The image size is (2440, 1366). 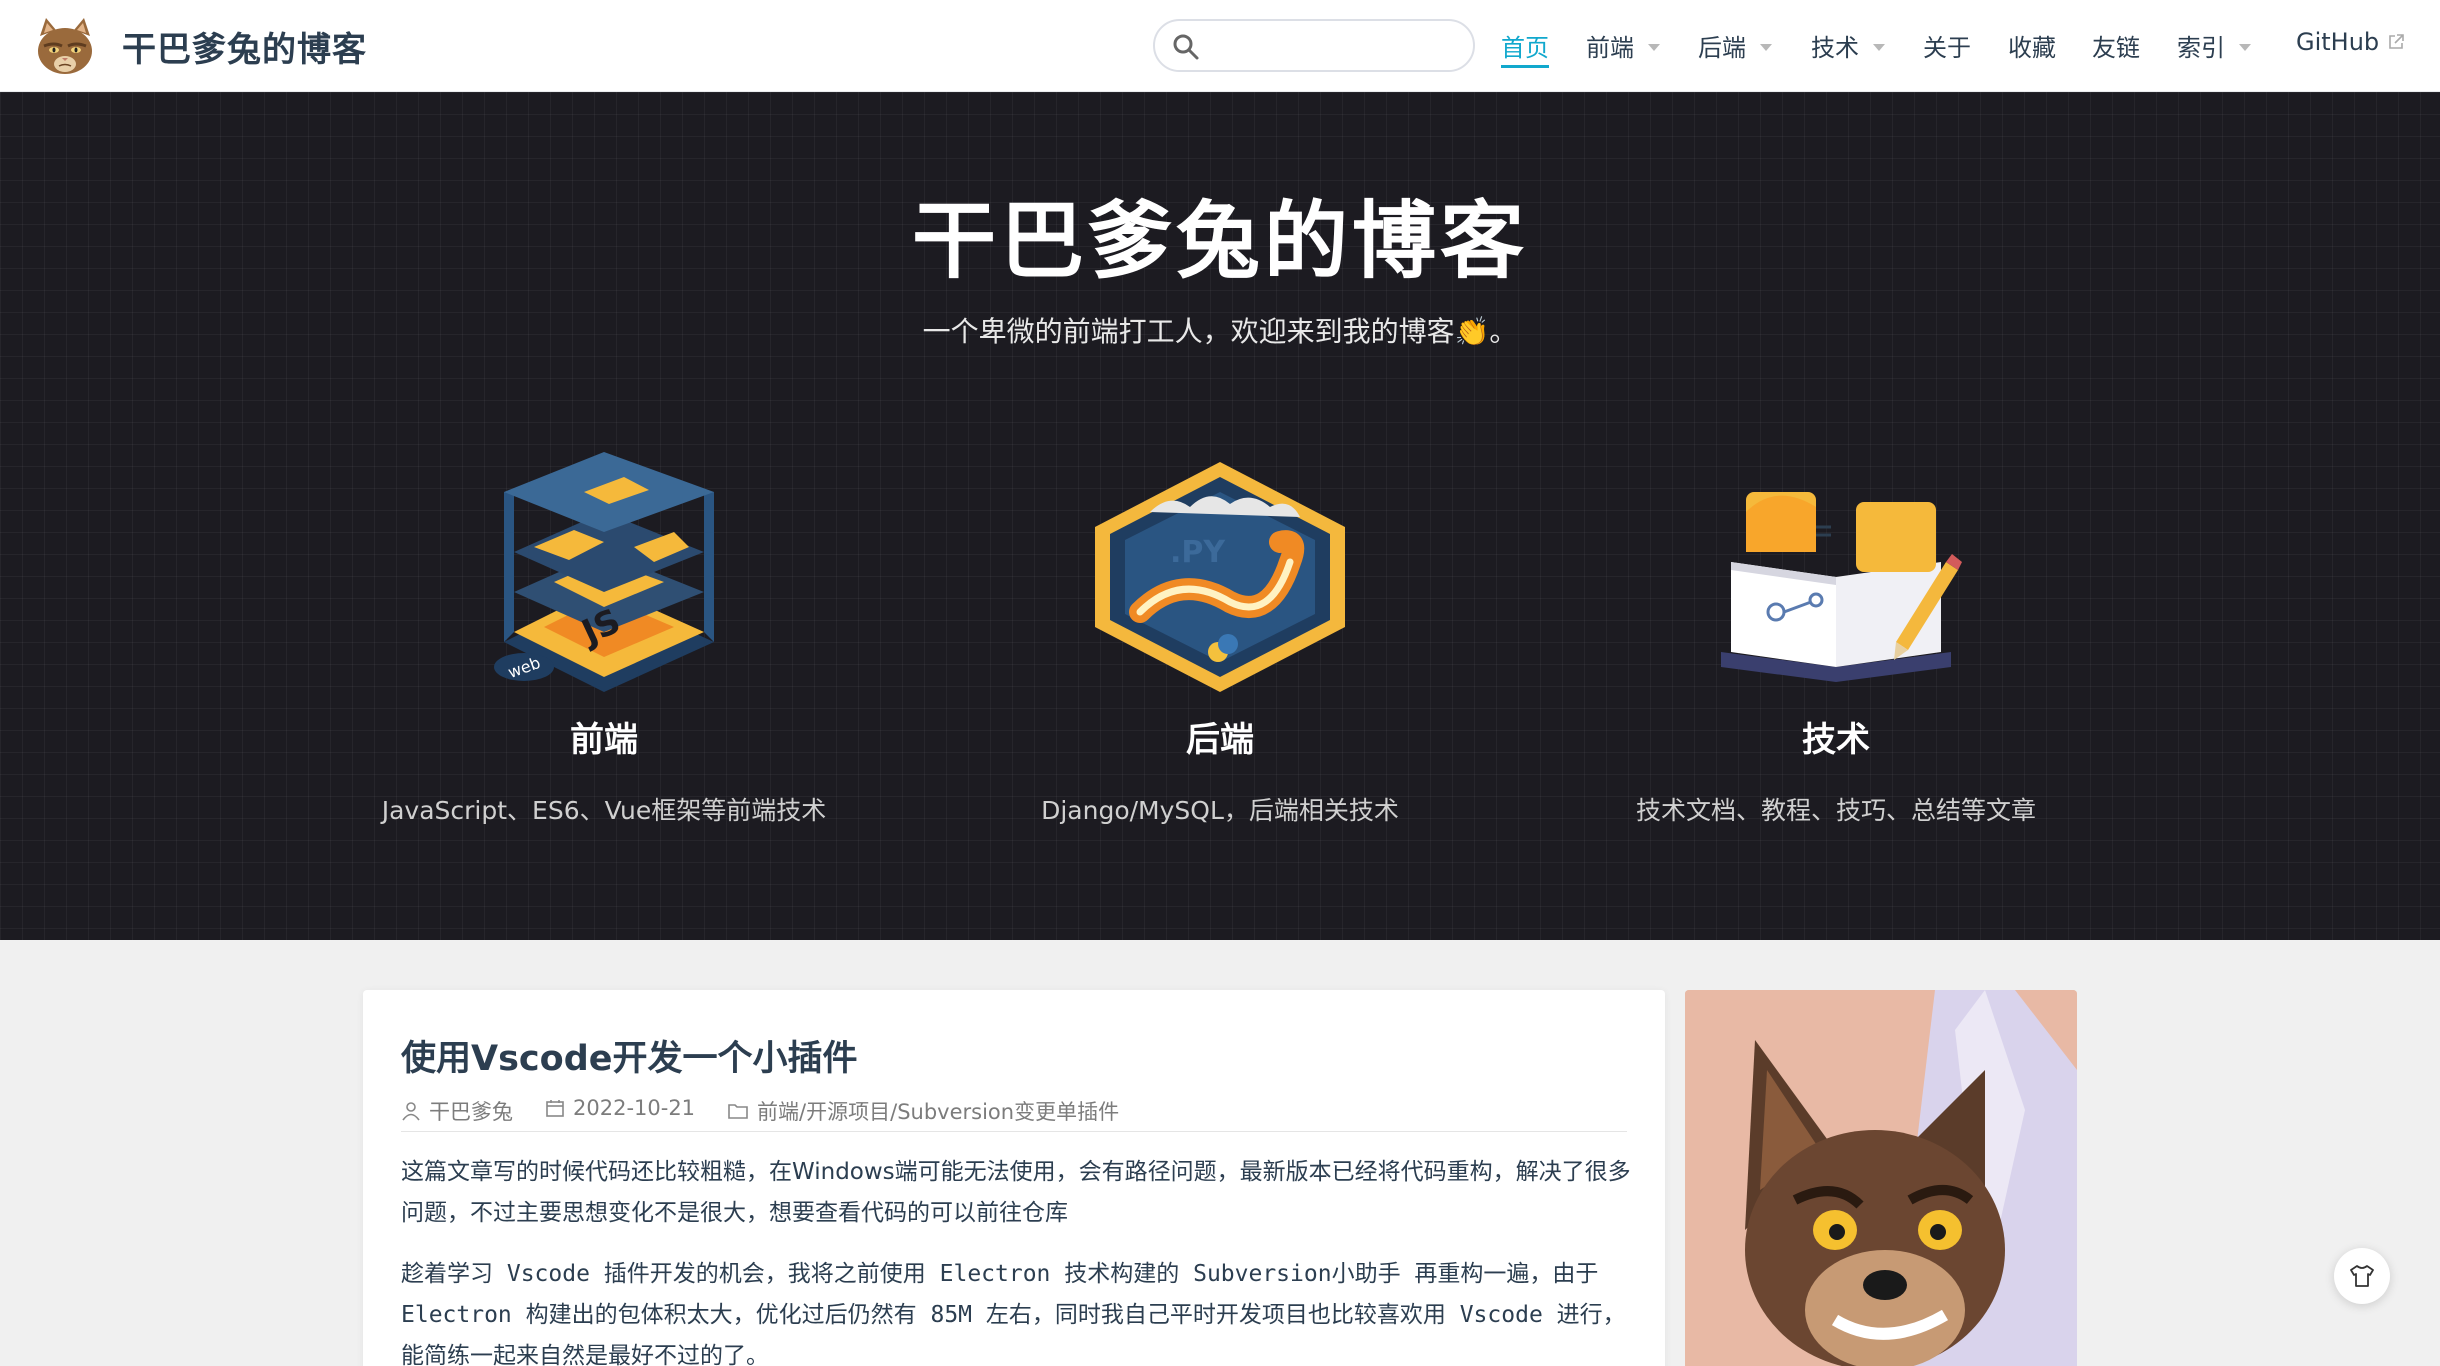 I want to click on site-name: 干巴爹兔的博客, so click(x=244, y=46).